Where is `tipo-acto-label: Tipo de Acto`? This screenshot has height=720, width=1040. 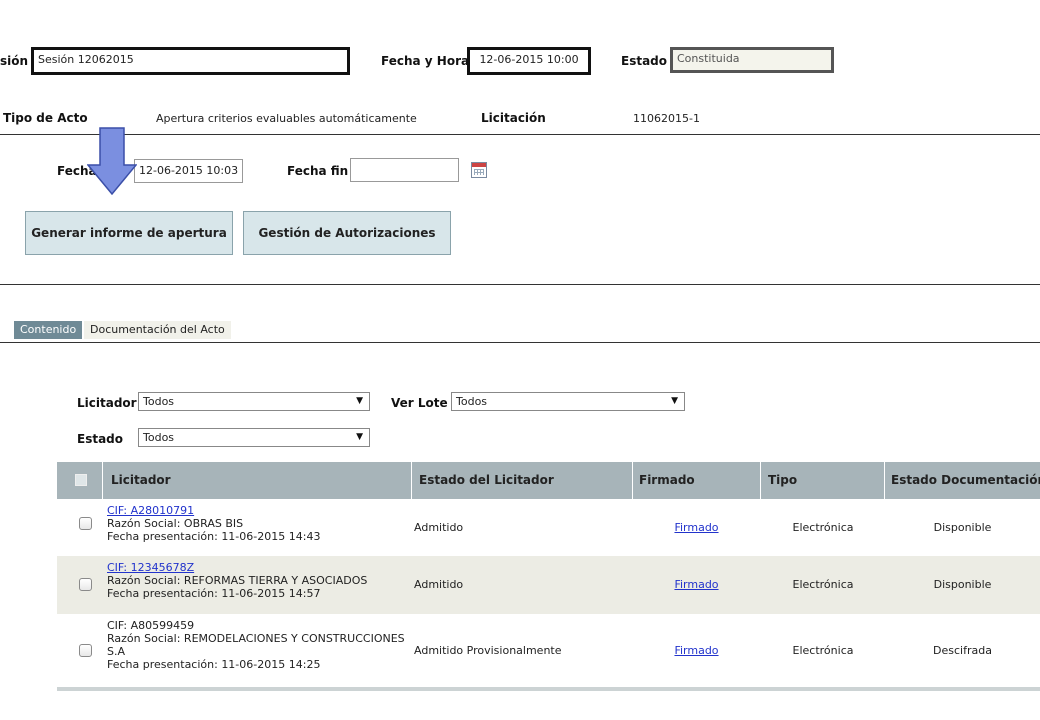 tipo-acto-label: Tipo de Acto is located at coordinates (45, 118).